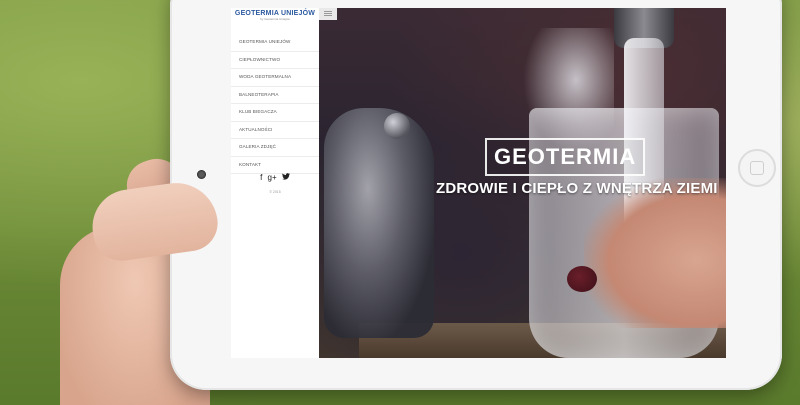 This screenshot has height=405, width=800. I want to click on copyright: © 2015, so click(275, 192).